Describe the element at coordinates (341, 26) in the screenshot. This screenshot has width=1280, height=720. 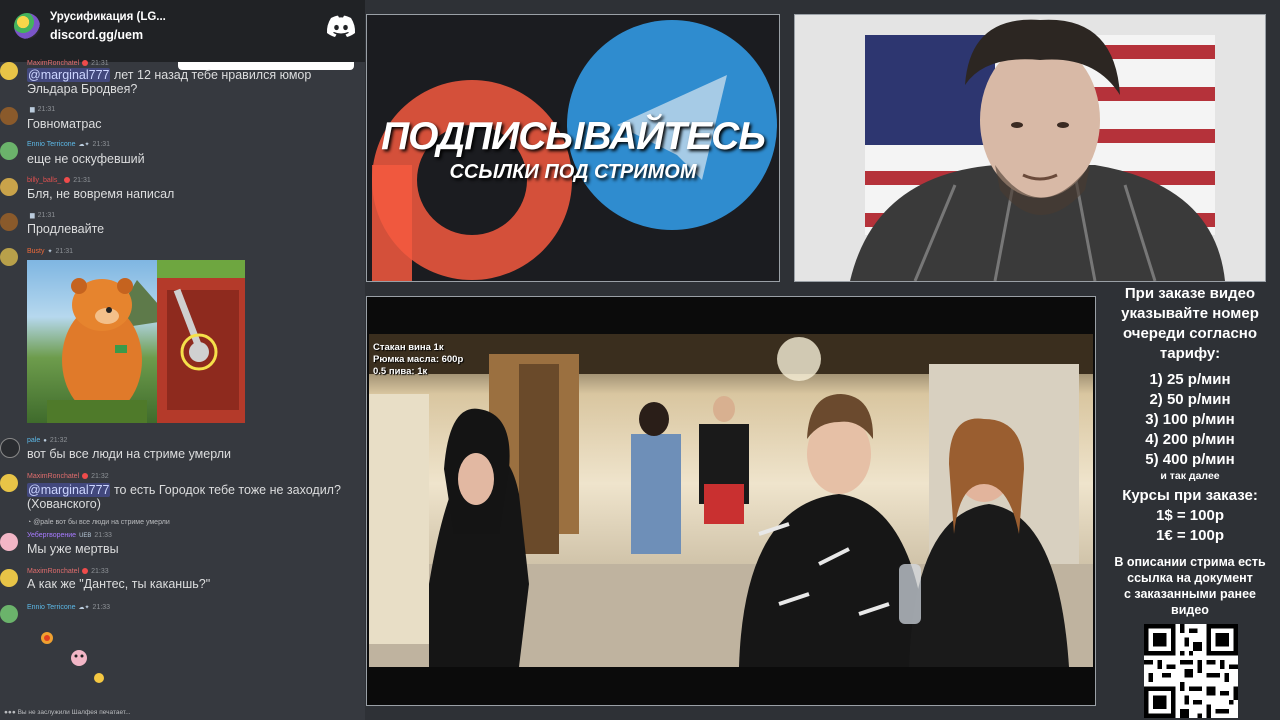
I see `discord-logo-icon` at that location.